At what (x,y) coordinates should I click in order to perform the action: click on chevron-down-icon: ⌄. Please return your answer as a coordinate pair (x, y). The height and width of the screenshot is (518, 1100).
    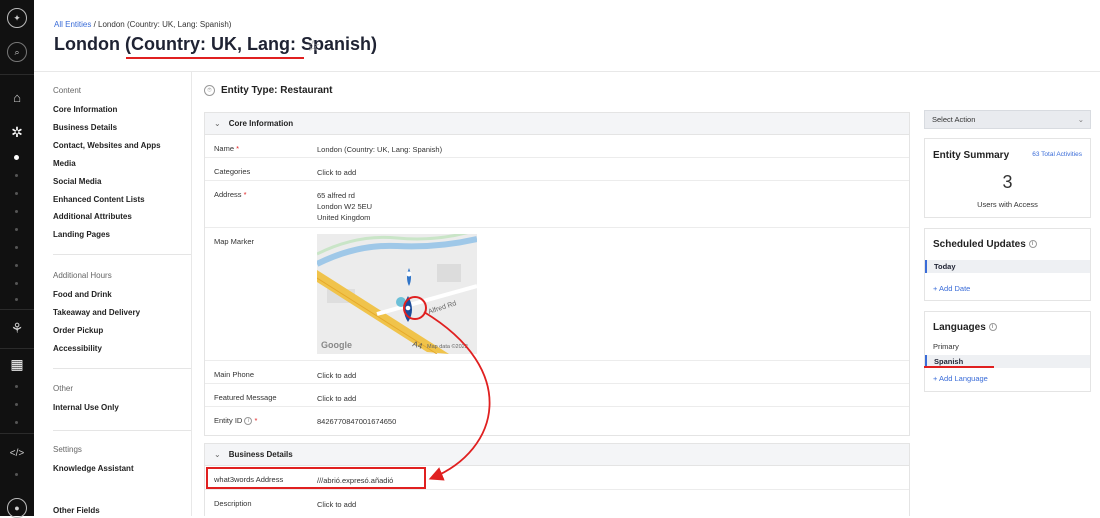
    Looking at the image, I should click on (1080, 119).